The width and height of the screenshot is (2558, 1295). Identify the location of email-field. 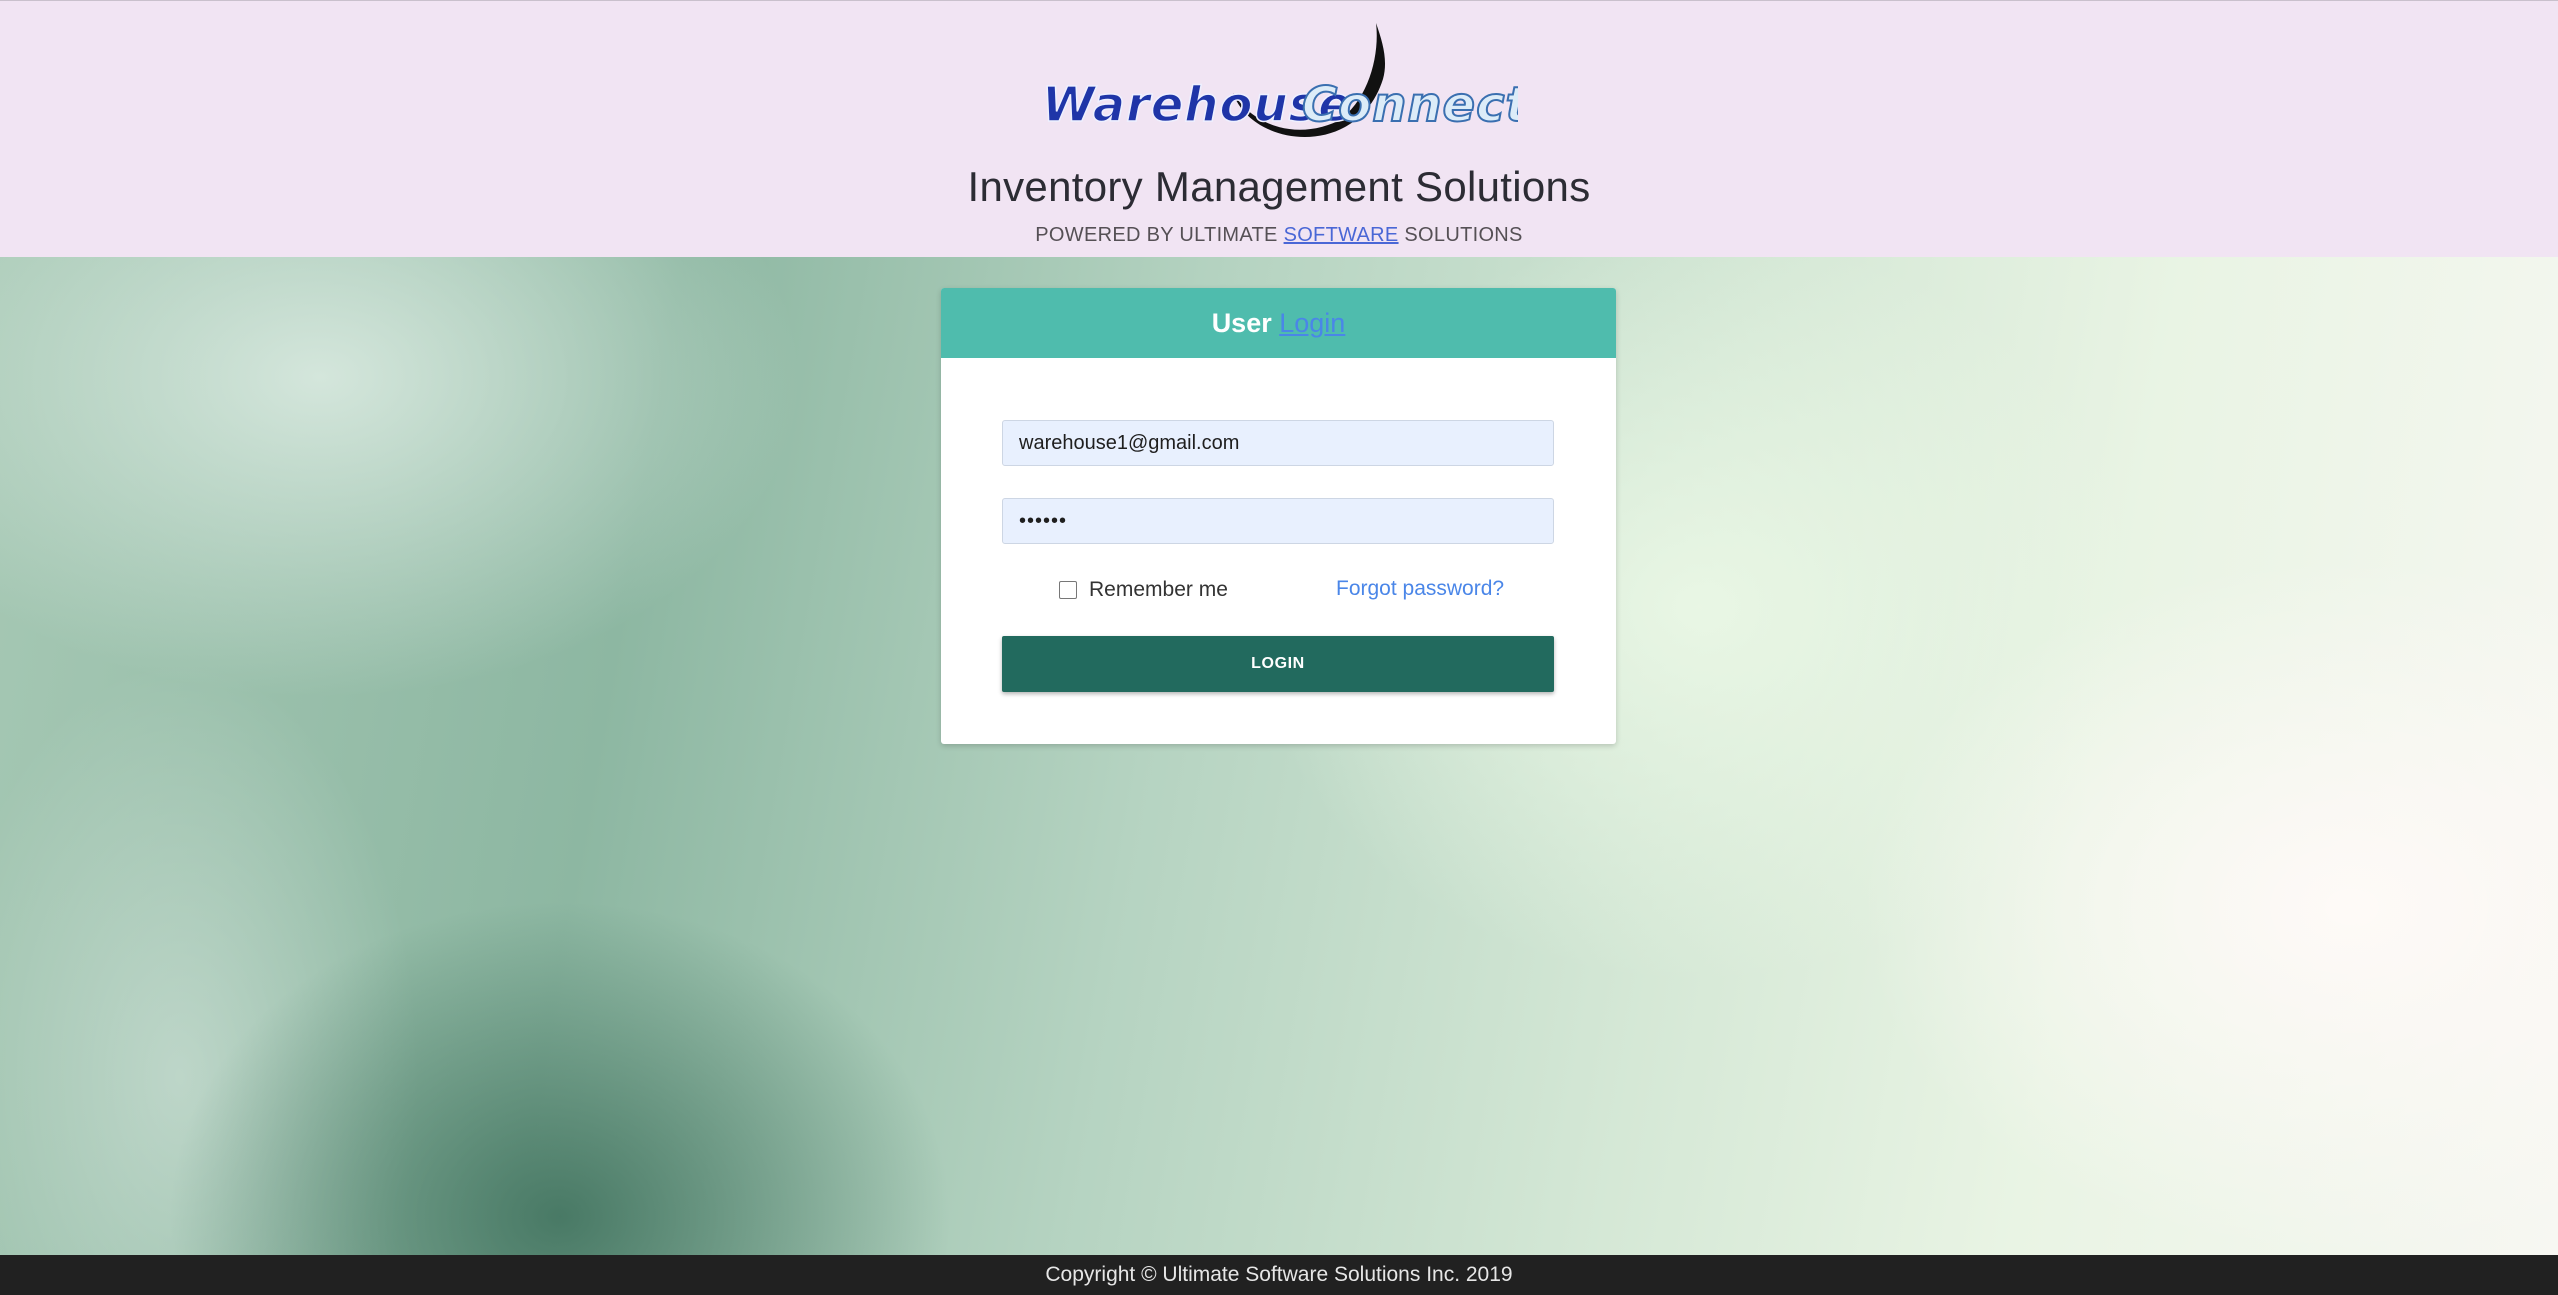
(1278, 443).